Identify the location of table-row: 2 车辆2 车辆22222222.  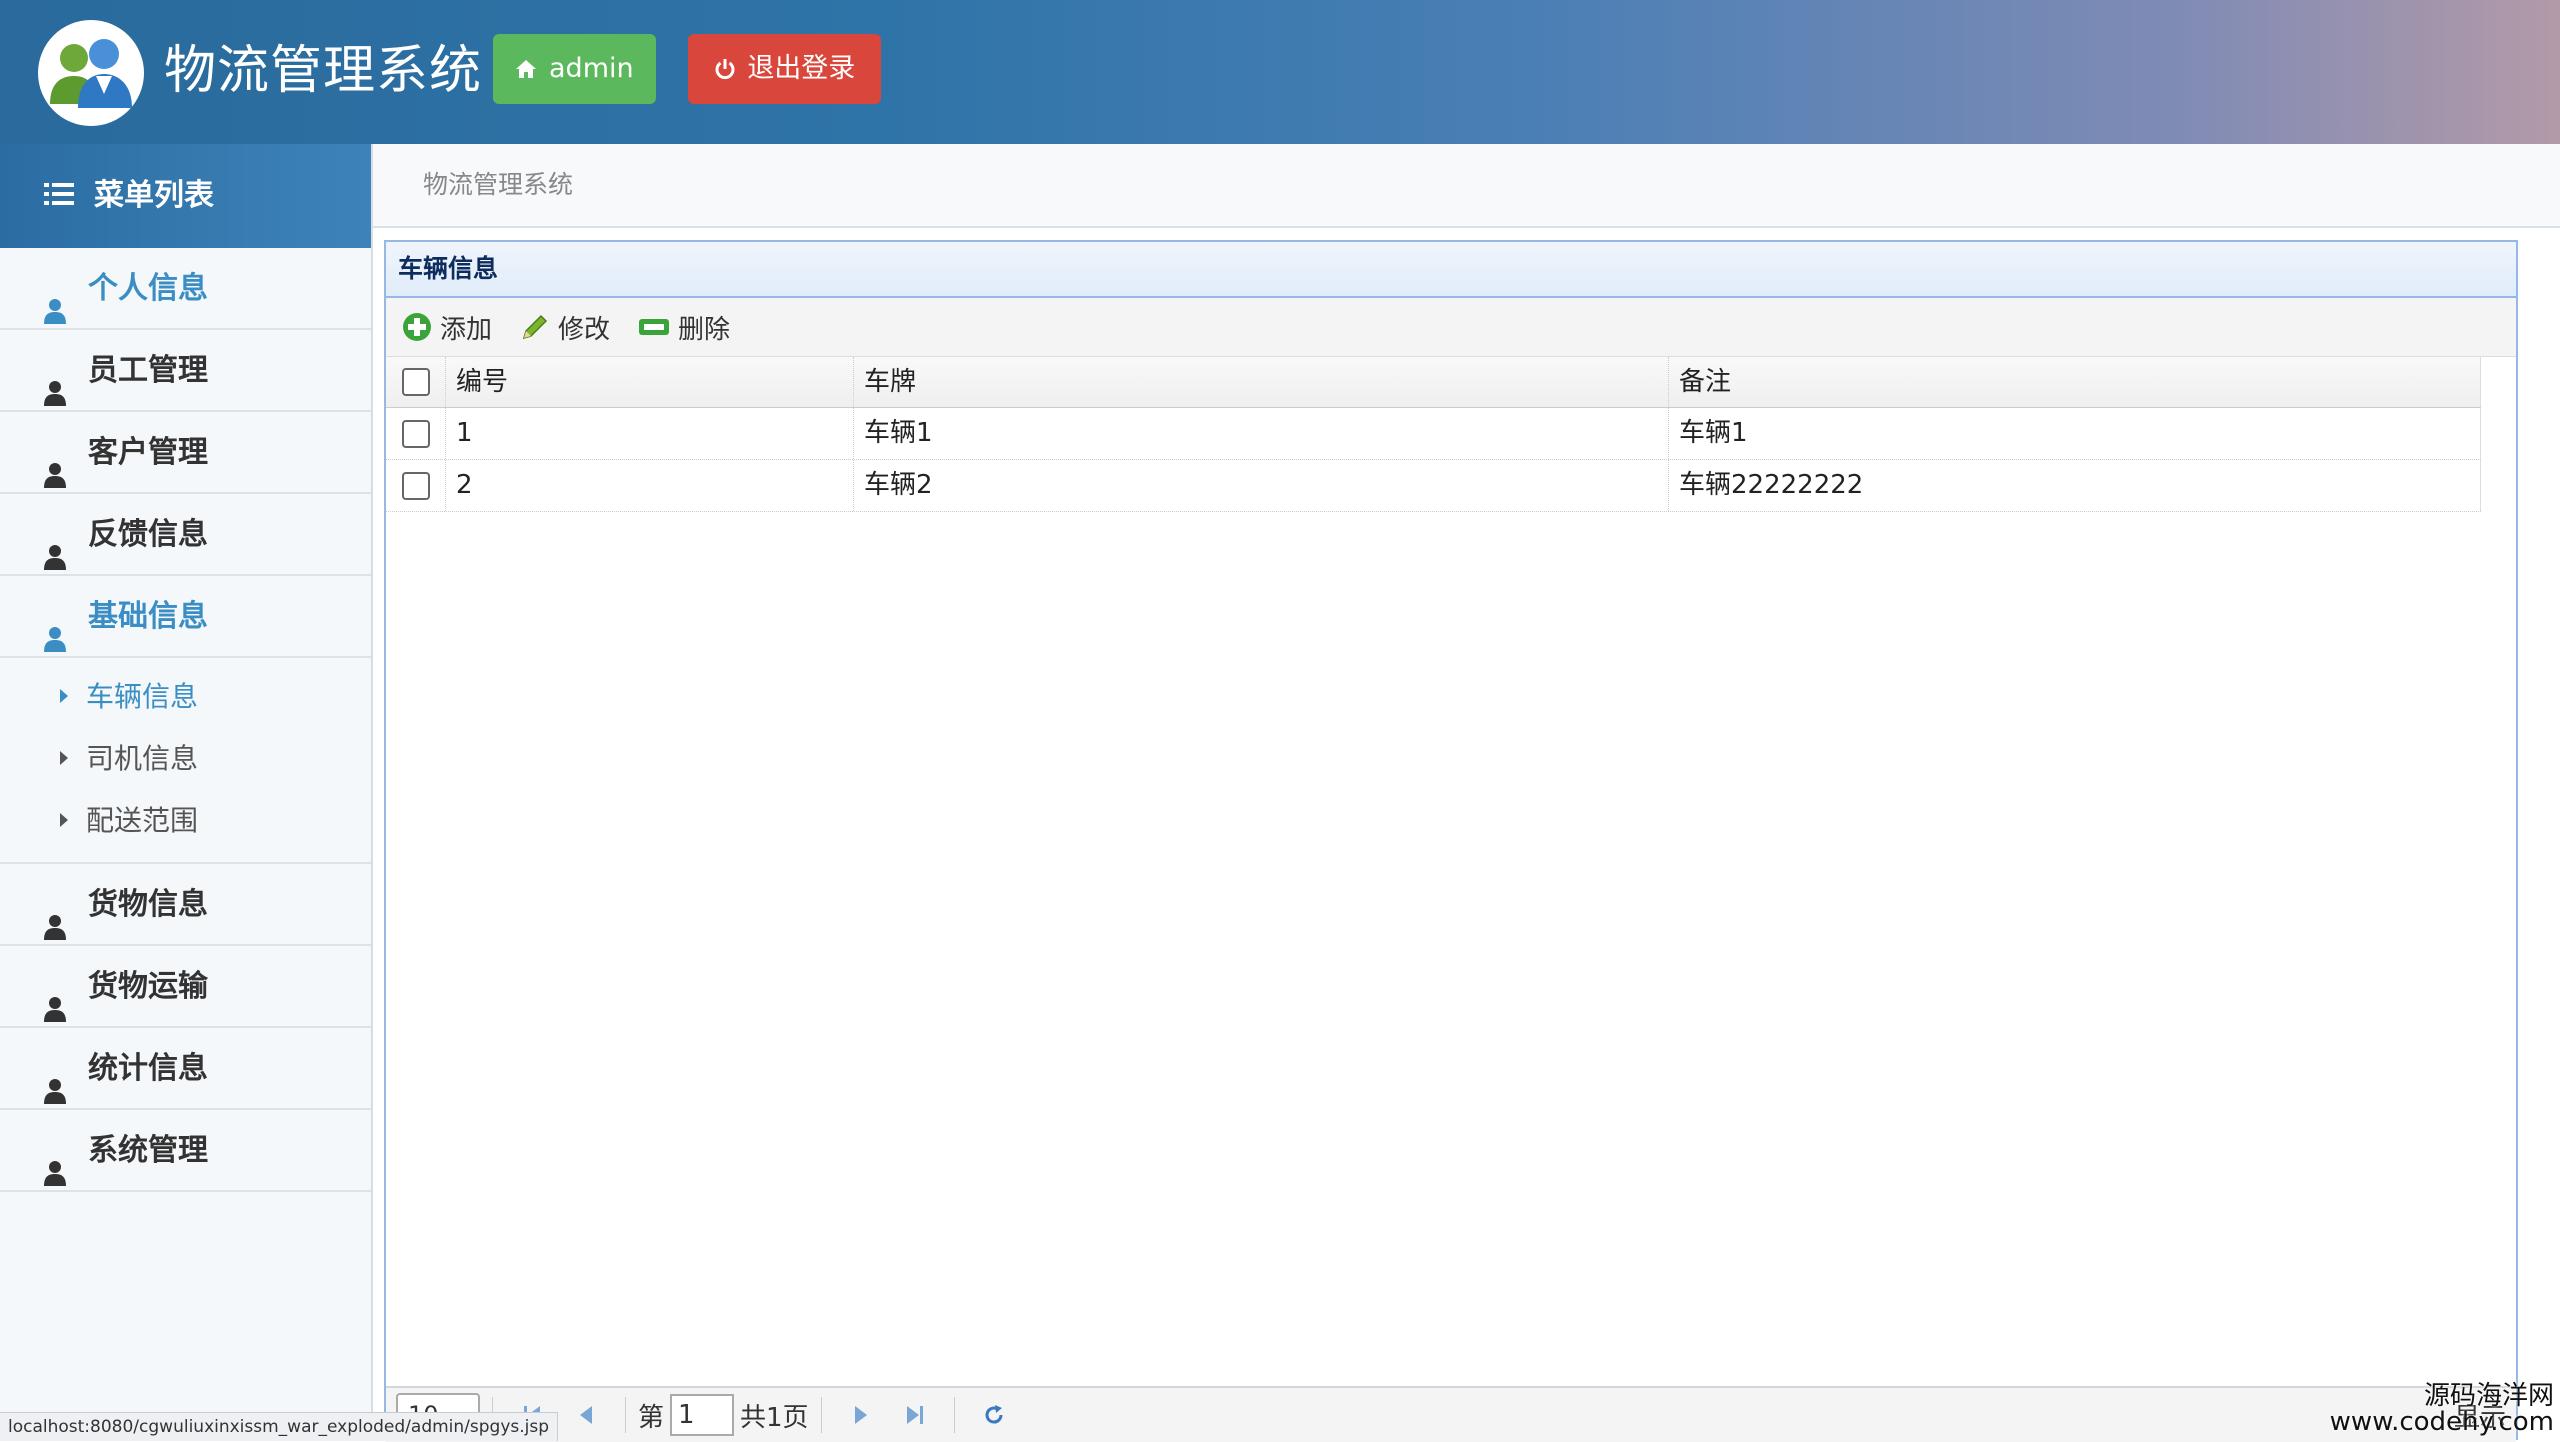
(1433, 486).